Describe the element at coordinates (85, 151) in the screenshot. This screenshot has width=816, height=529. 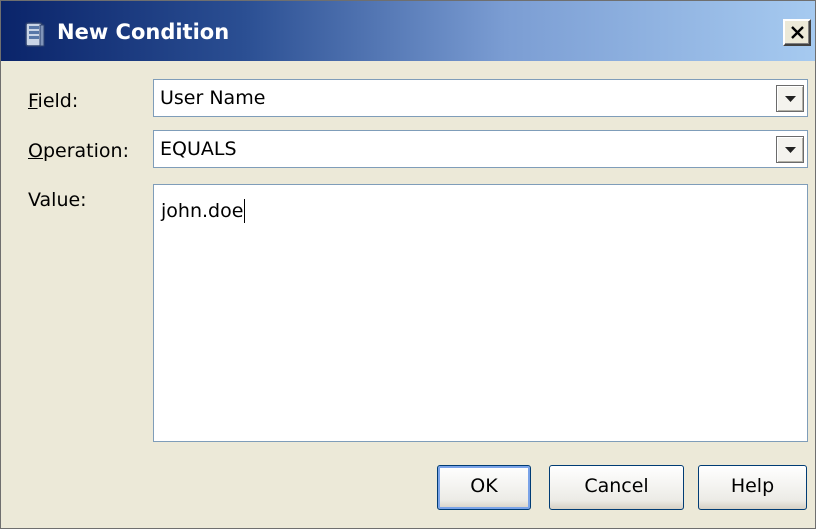
I see `operation-label-text: peration:` at that location.